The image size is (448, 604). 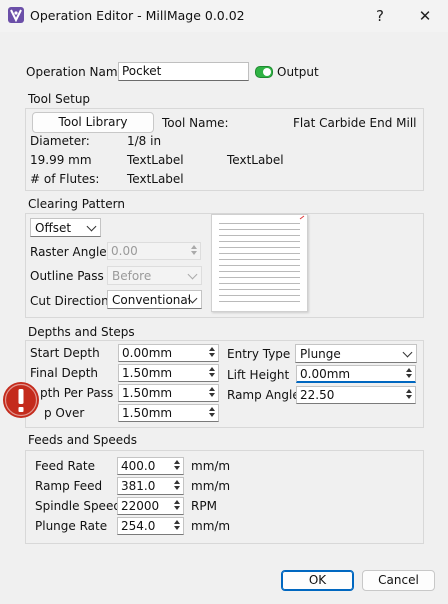 I want to click on ok-button: OK, so click(x=317, y=580).